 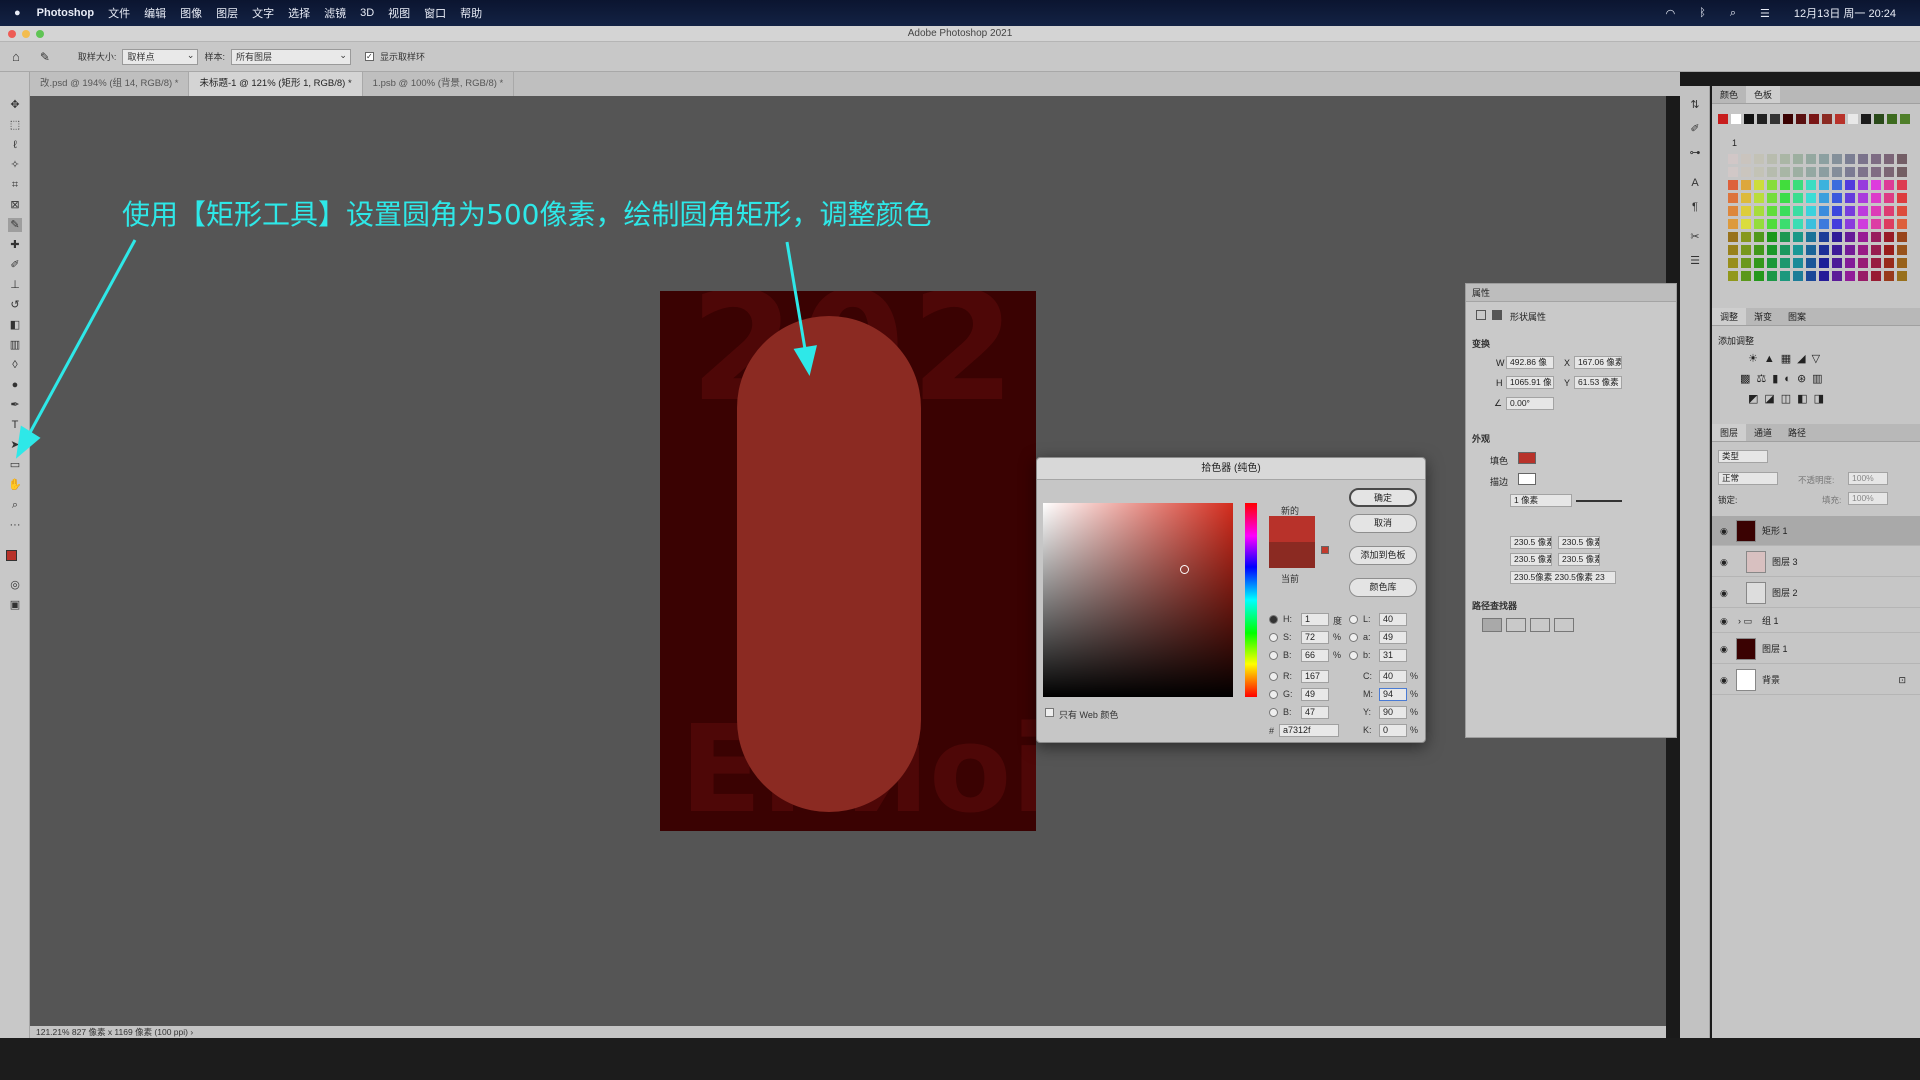 What do you see at coordinates (119, 13) in the screenshot?
I see `menu-file: 文件` at bounding box center [119, 13].